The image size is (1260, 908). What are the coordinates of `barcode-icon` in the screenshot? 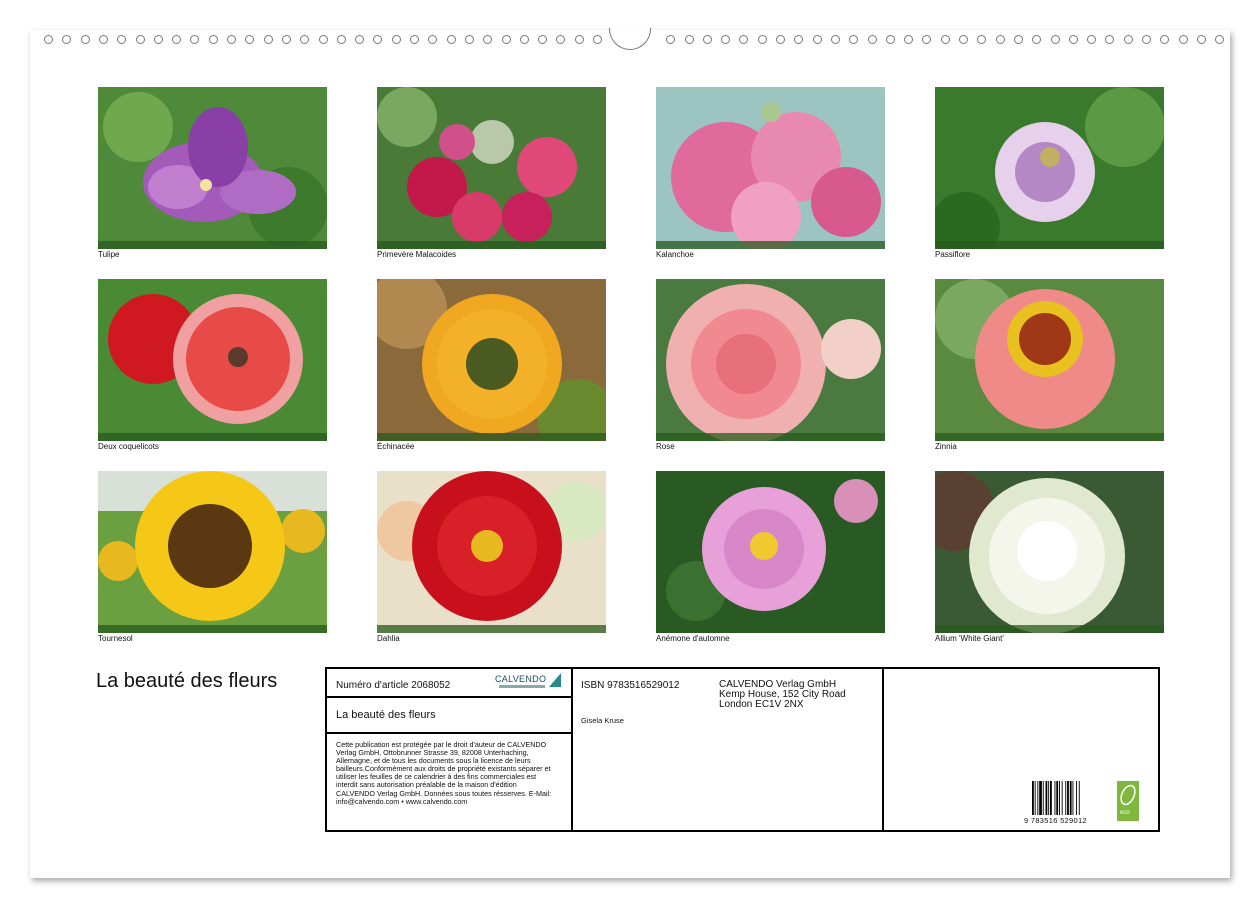 It's located at (1056, 798).